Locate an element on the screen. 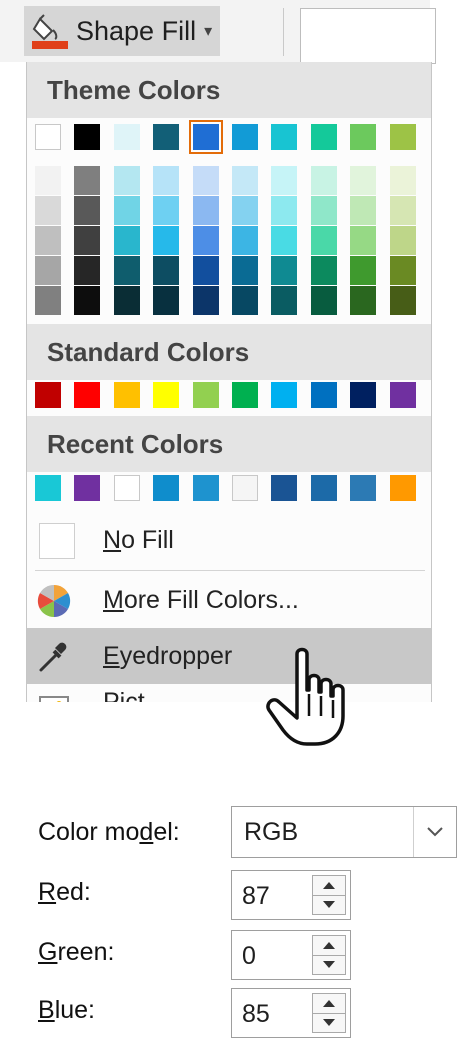 Image resolution: width=464 pixels, height=1038 pixels. blue-spinner: 85 is located at coordinates (291, 1013).